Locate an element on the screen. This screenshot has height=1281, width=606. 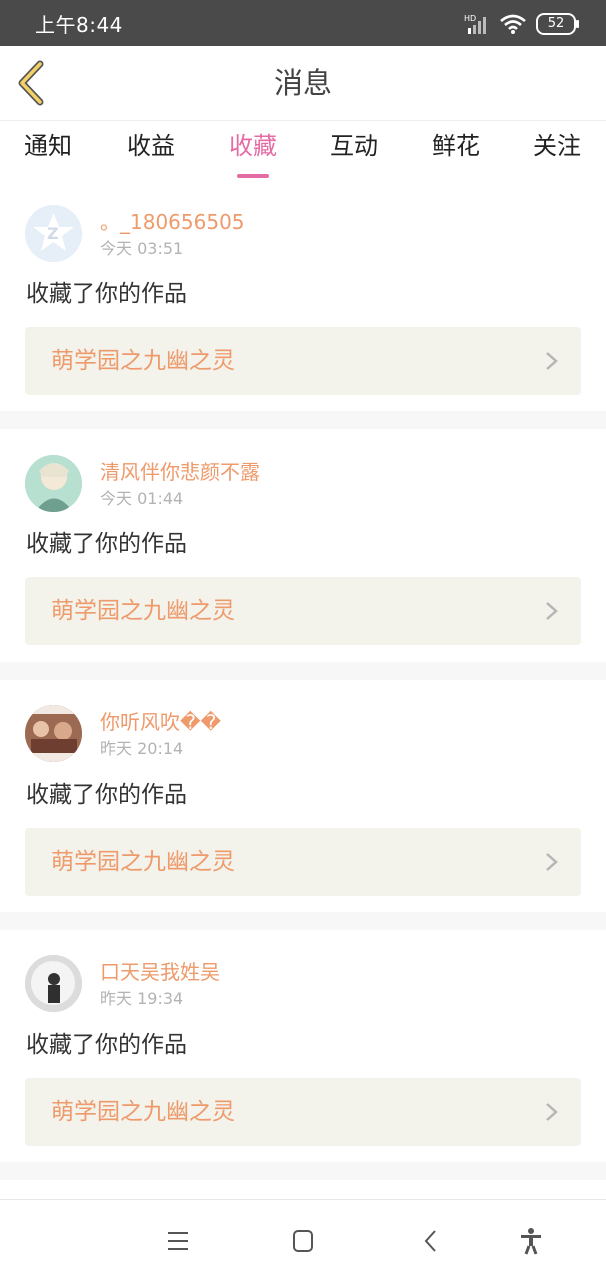
username: 你听风吹�� is located at coordinates (160, 722).